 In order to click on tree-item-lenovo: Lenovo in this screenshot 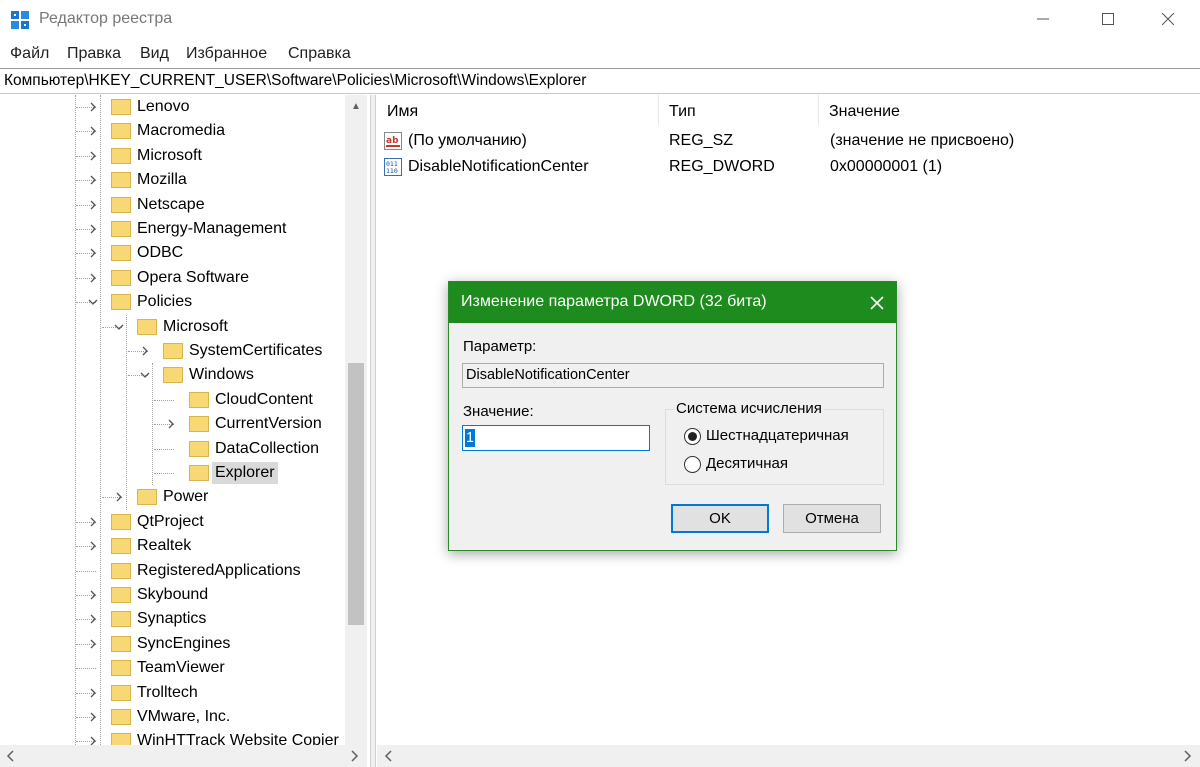, I will do `click(172, 107)`.